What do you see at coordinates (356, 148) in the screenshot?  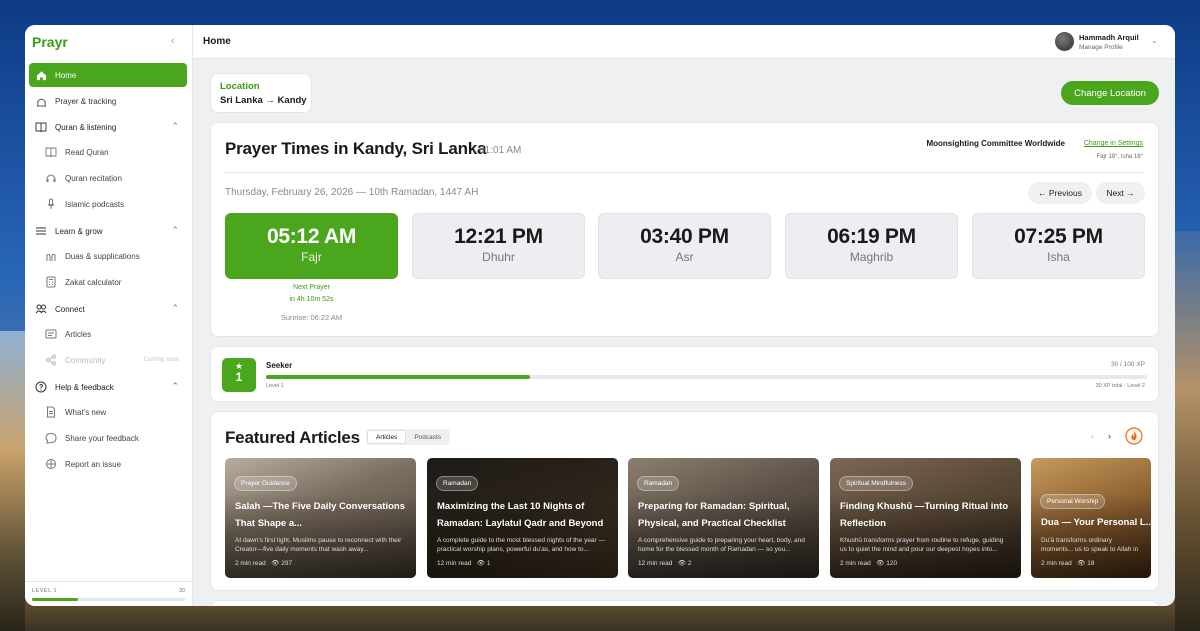 I see `prayer-times-title: Prayer Times in Kandy, Sri Lanka` at bounding box center [356, 148].